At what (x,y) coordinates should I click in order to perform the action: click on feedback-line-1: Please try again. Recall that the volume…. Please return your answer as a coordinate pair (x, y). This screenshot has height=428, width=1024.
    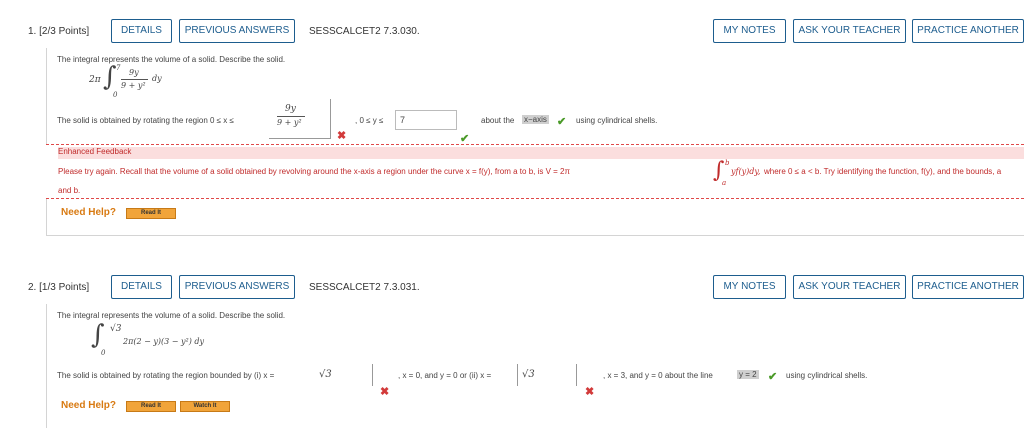
    Looking at the image, I should click on (314, 171).